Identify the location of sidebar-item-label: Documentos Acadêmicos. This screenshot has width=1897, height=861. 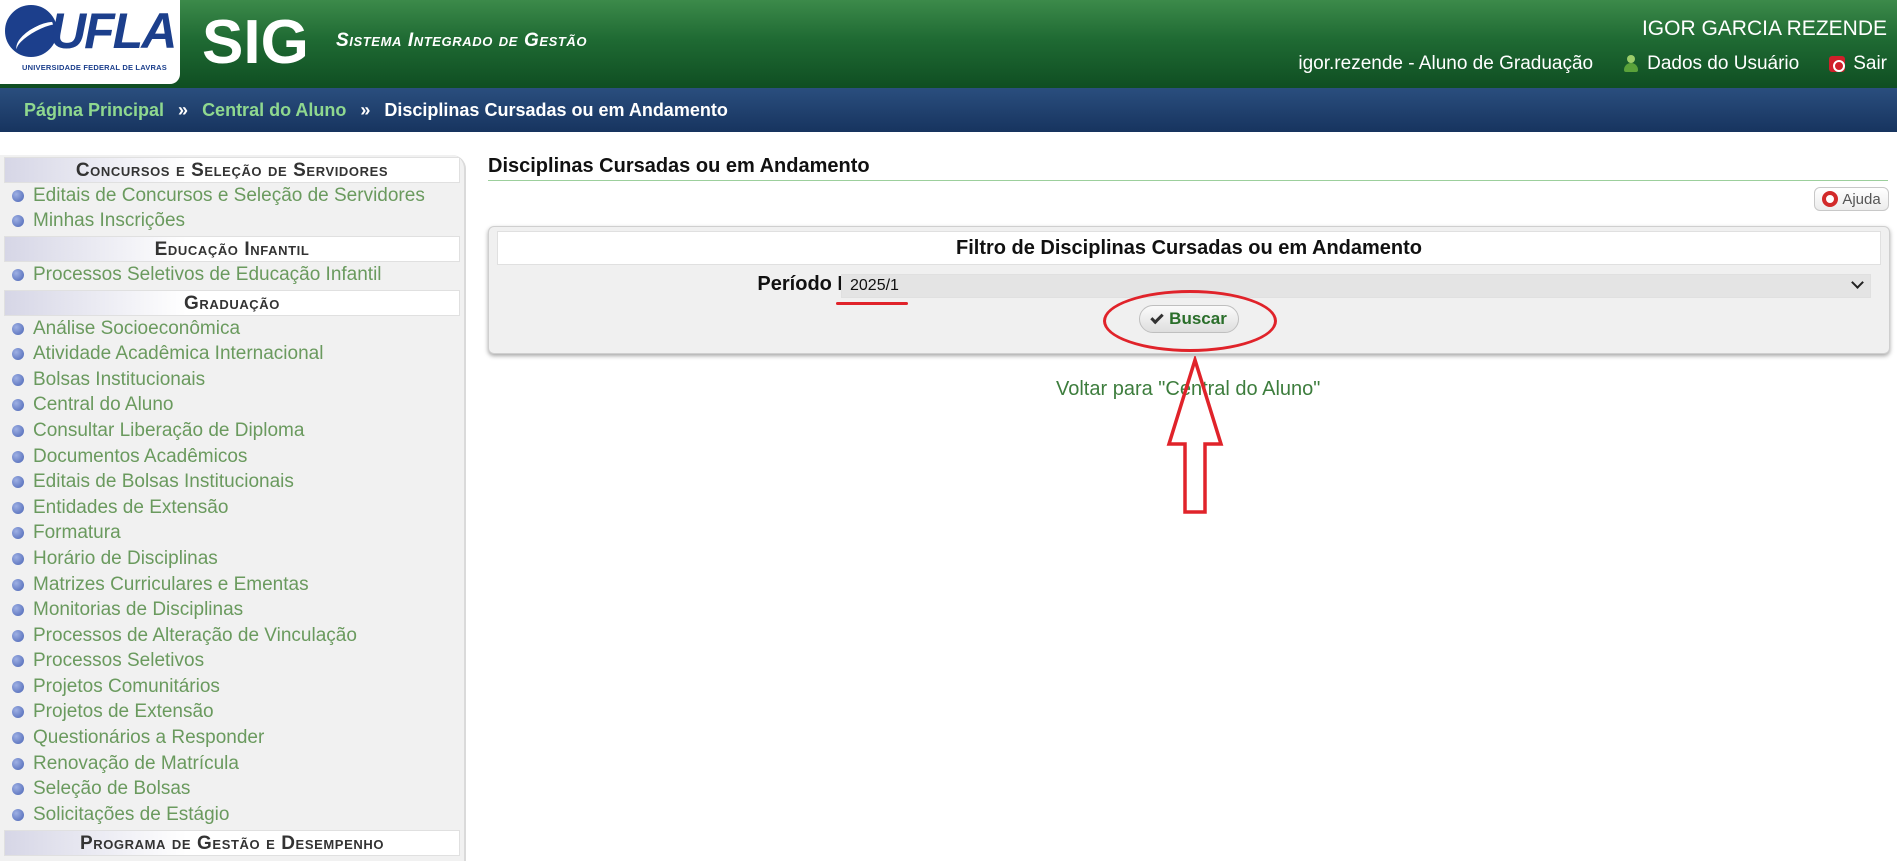
(140, 456).